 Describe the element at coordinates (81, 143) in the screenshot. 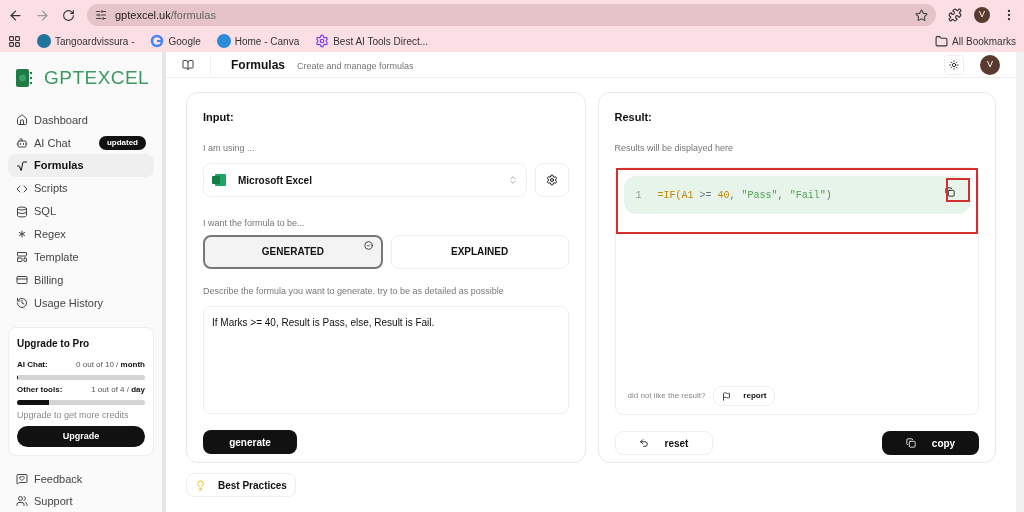

I see `nav-item: AI Chat updated` at that location.